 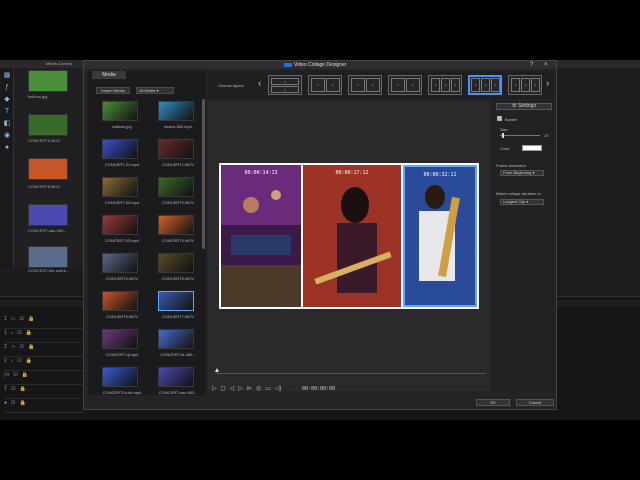 What do you see at coordinates (122, 126) in the screenshot?
I see `media-thumbnail-label: balloon.jpg` at bounding box center [122, 126].